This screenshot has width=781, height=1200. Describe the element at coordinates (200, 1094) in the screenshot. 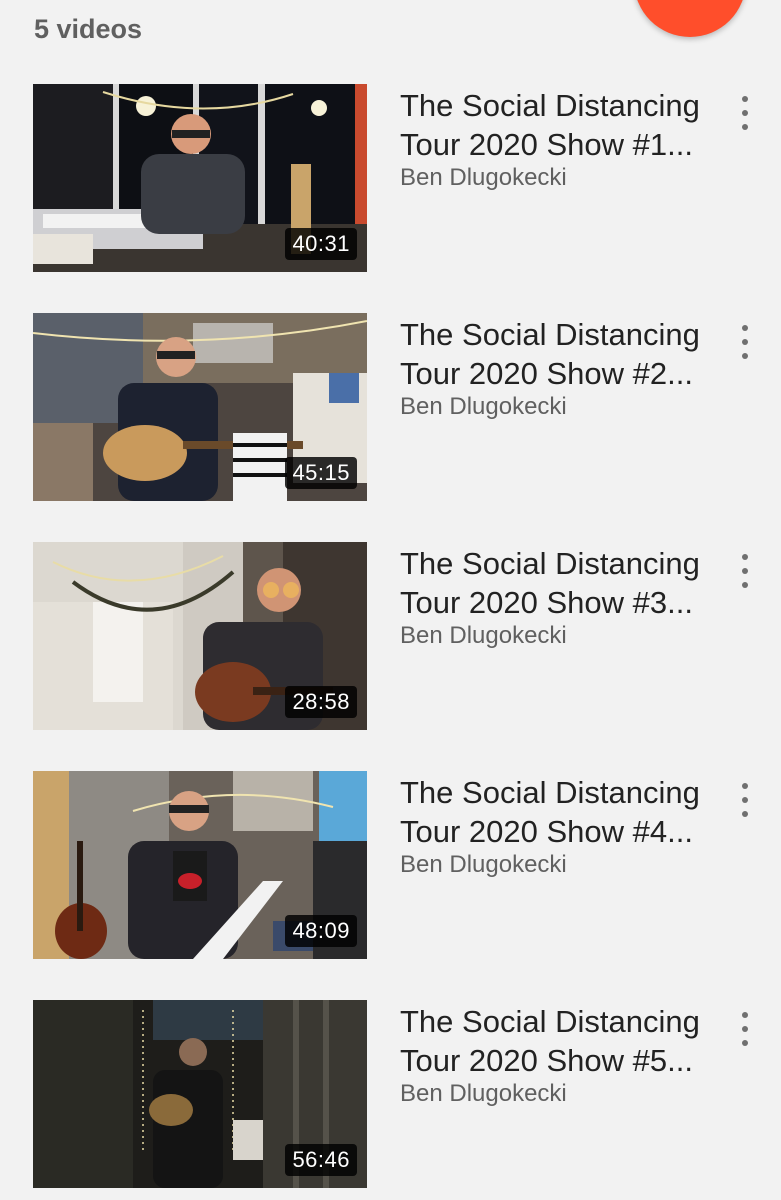

I see `video-thumbnail: 56:46` at that location.